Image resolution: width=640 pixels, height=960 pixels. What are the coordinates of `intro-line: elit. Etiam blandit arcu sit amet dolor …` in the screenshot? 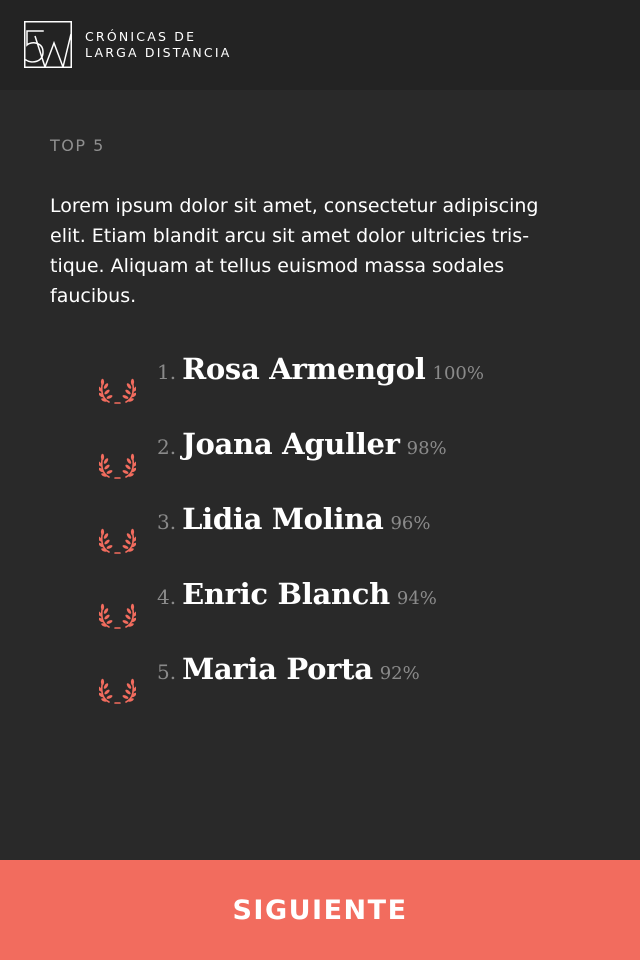 It's located at (290, 236).